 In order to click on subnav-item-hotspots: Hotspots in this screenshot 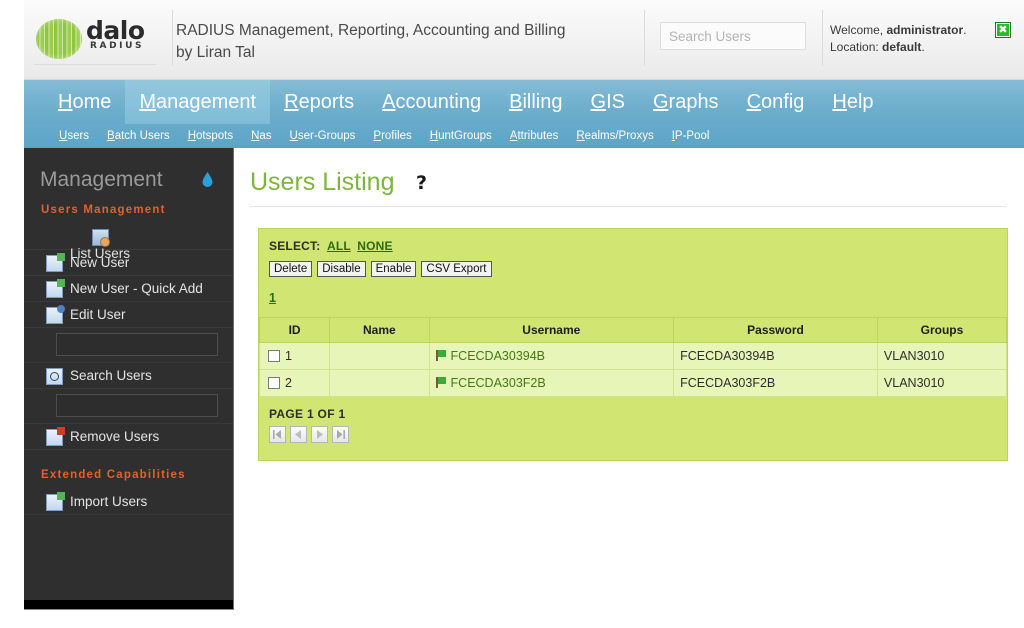, I will do `click(210, 136)`.